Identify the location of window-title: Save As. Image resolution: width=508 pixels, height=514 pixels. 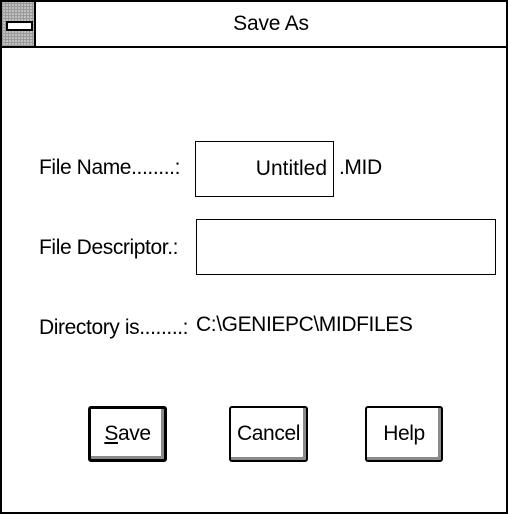
(271, 23).